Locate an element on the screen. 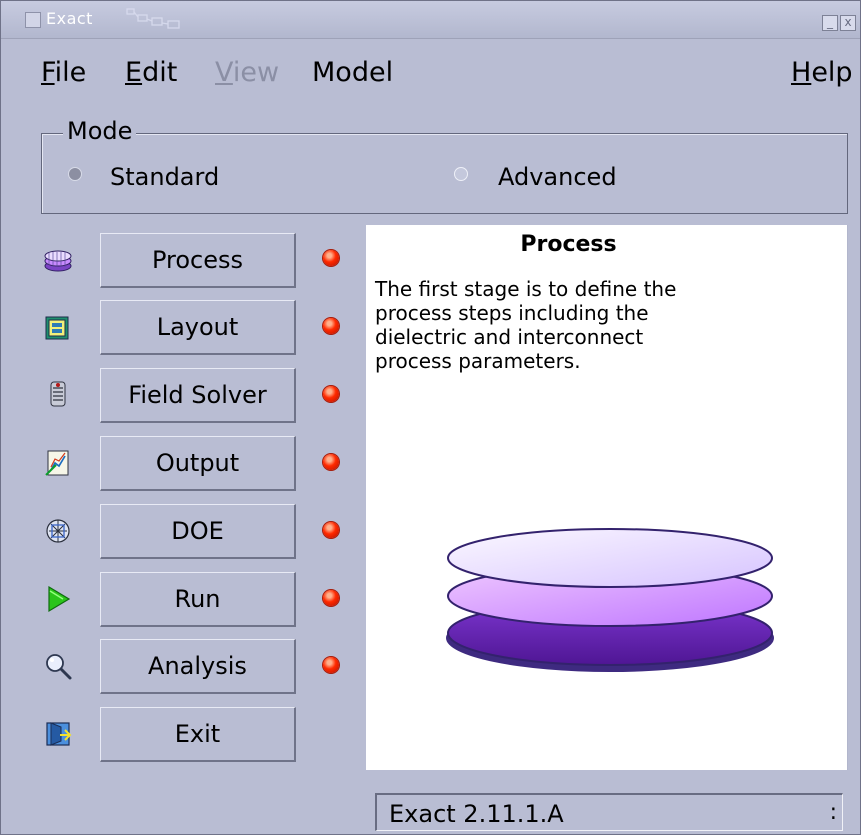  window-title: Exact is located at coordinates (69, 18).